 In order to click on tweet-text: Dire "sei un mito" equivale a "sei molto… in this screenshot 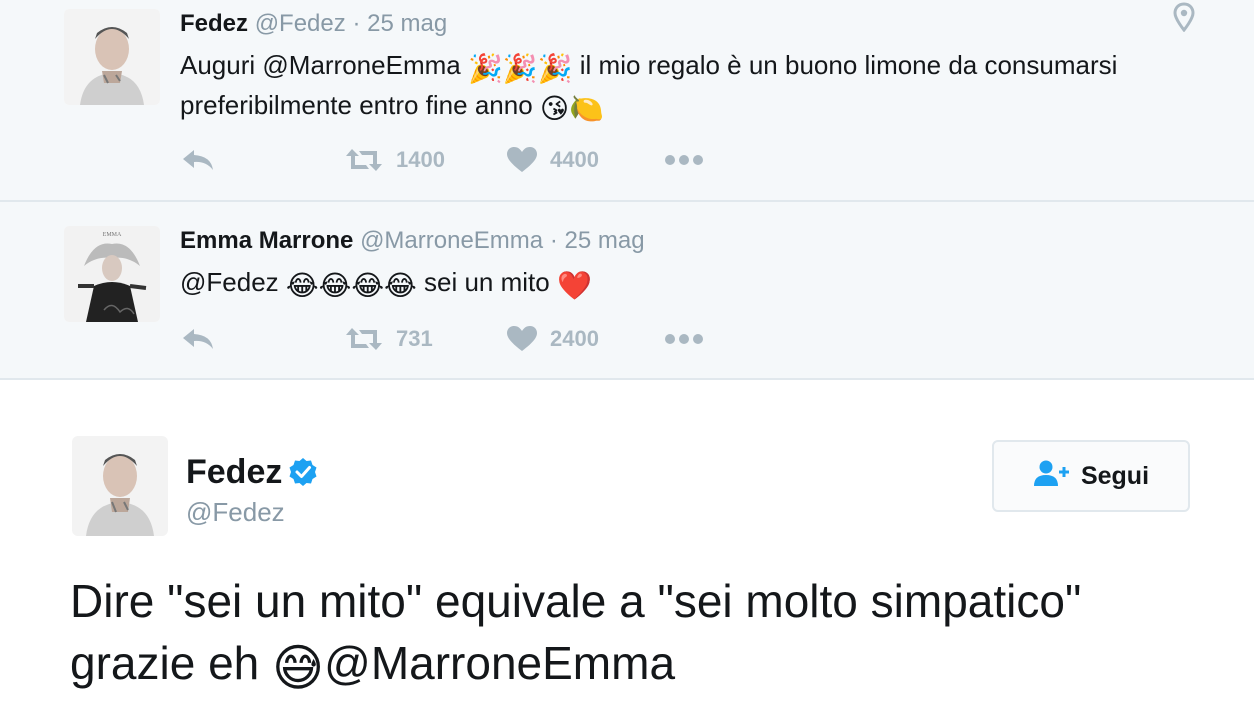, I will do `click(576, 635)`.